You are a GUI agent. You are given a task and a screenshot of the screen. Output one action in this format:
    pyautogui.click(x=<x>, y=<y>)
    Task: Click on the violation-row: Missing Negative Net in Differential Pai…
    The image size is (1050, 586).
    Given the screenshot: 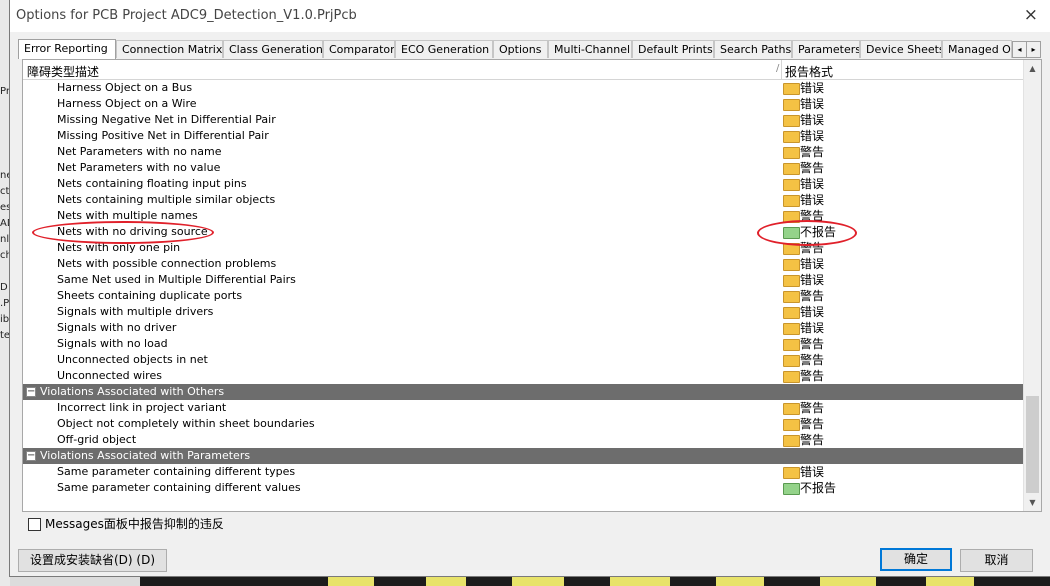 What is the action you would take?
    pyautogui.click(x=523, y=120)
    